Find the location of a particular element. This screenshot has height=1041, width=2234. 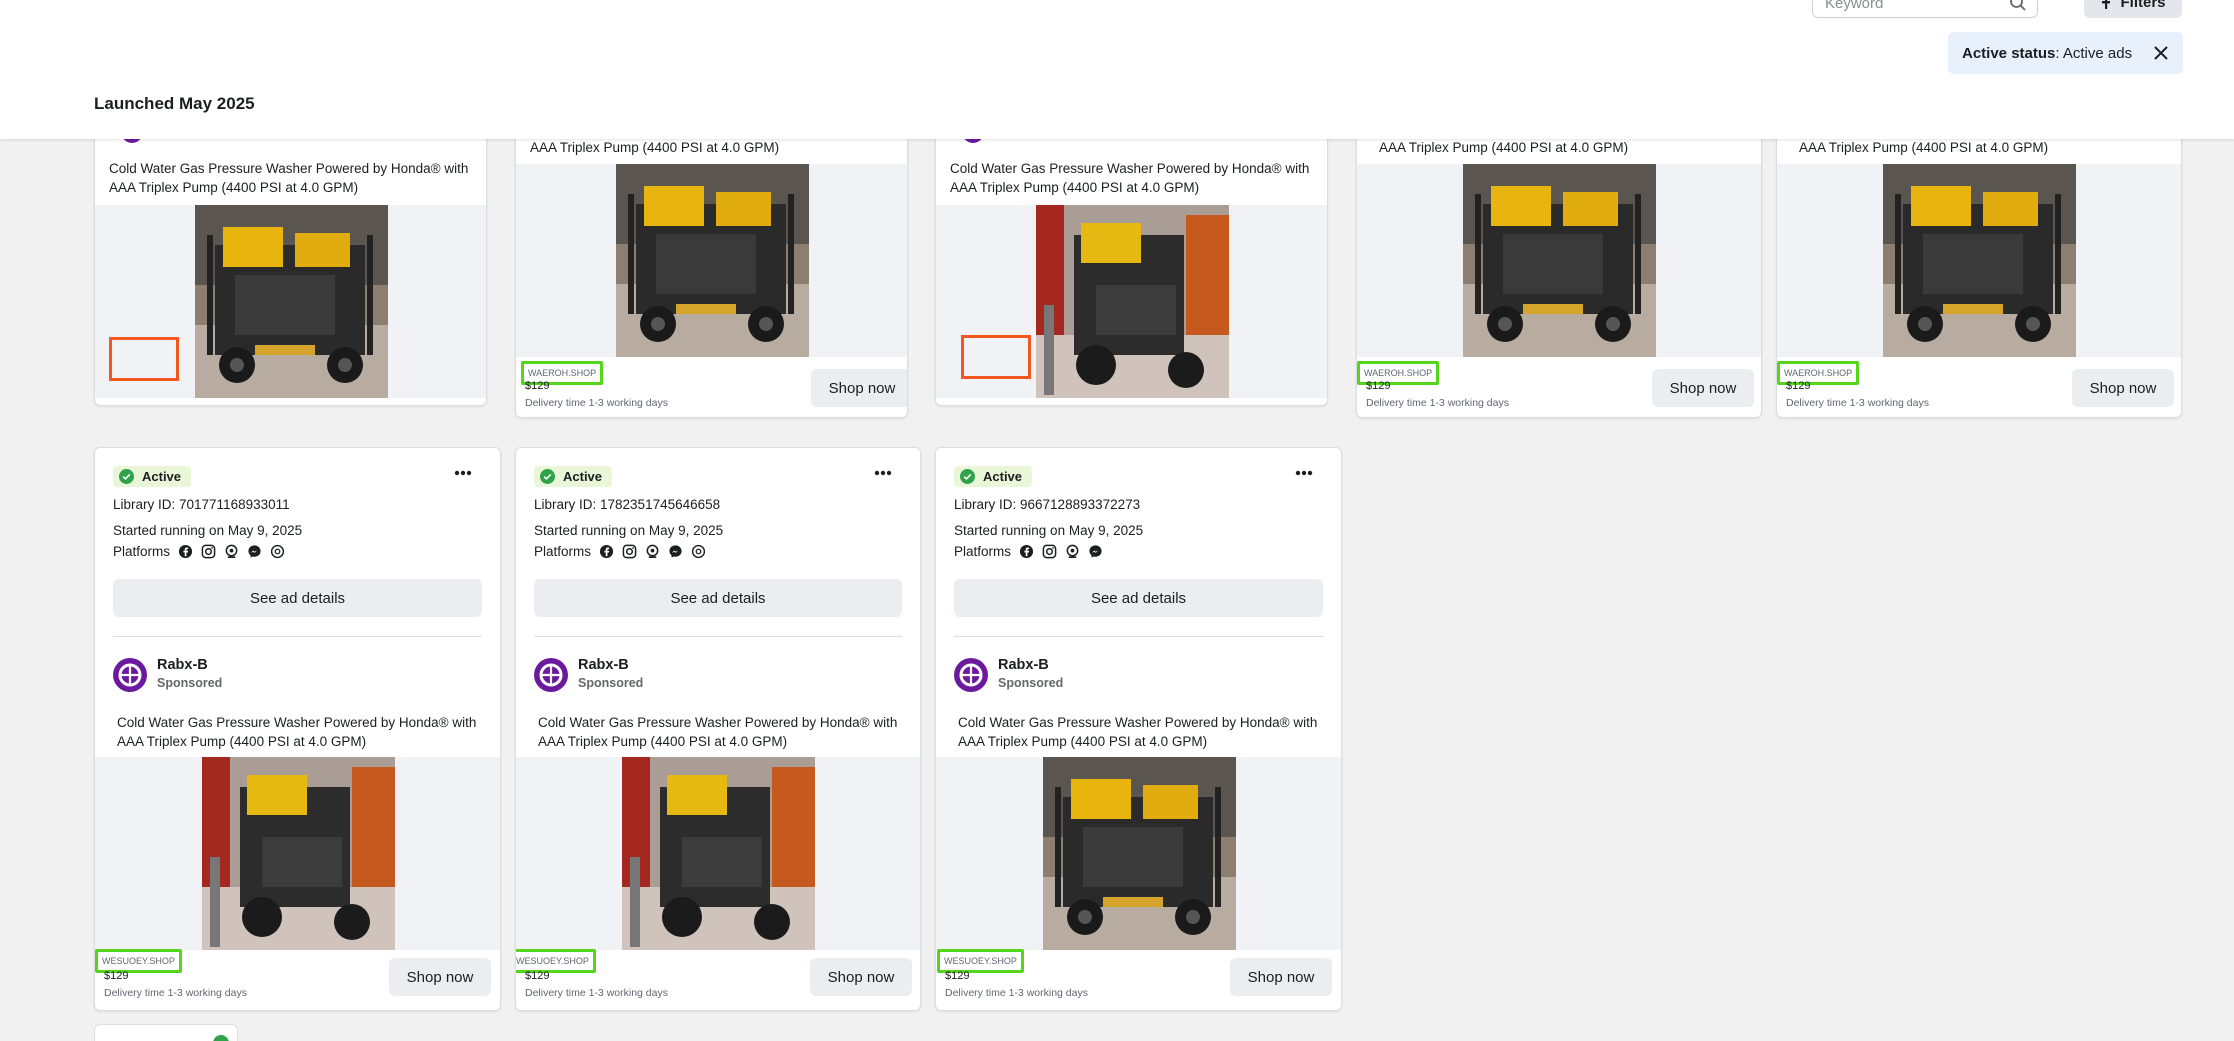

section-title: Launched May 2025 is located at coordinates (174, 103).